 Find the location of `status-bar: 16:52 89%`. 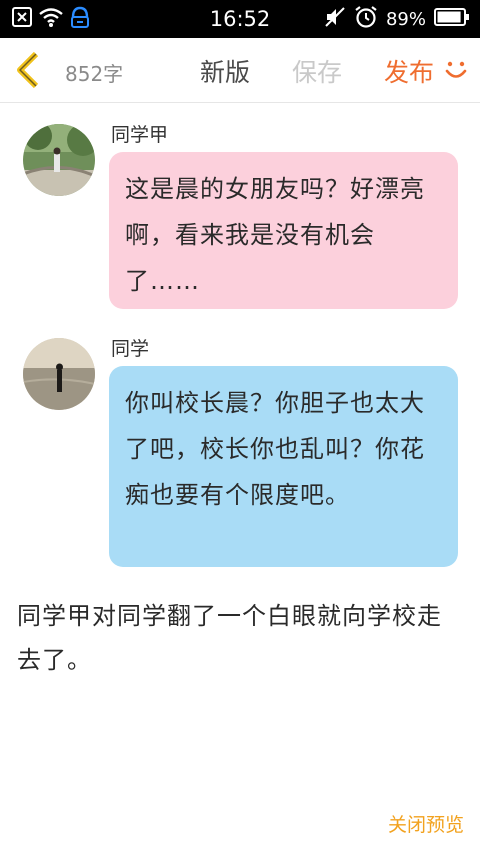

status-bar: 16:52 89% is located at coordinates (240, 19).